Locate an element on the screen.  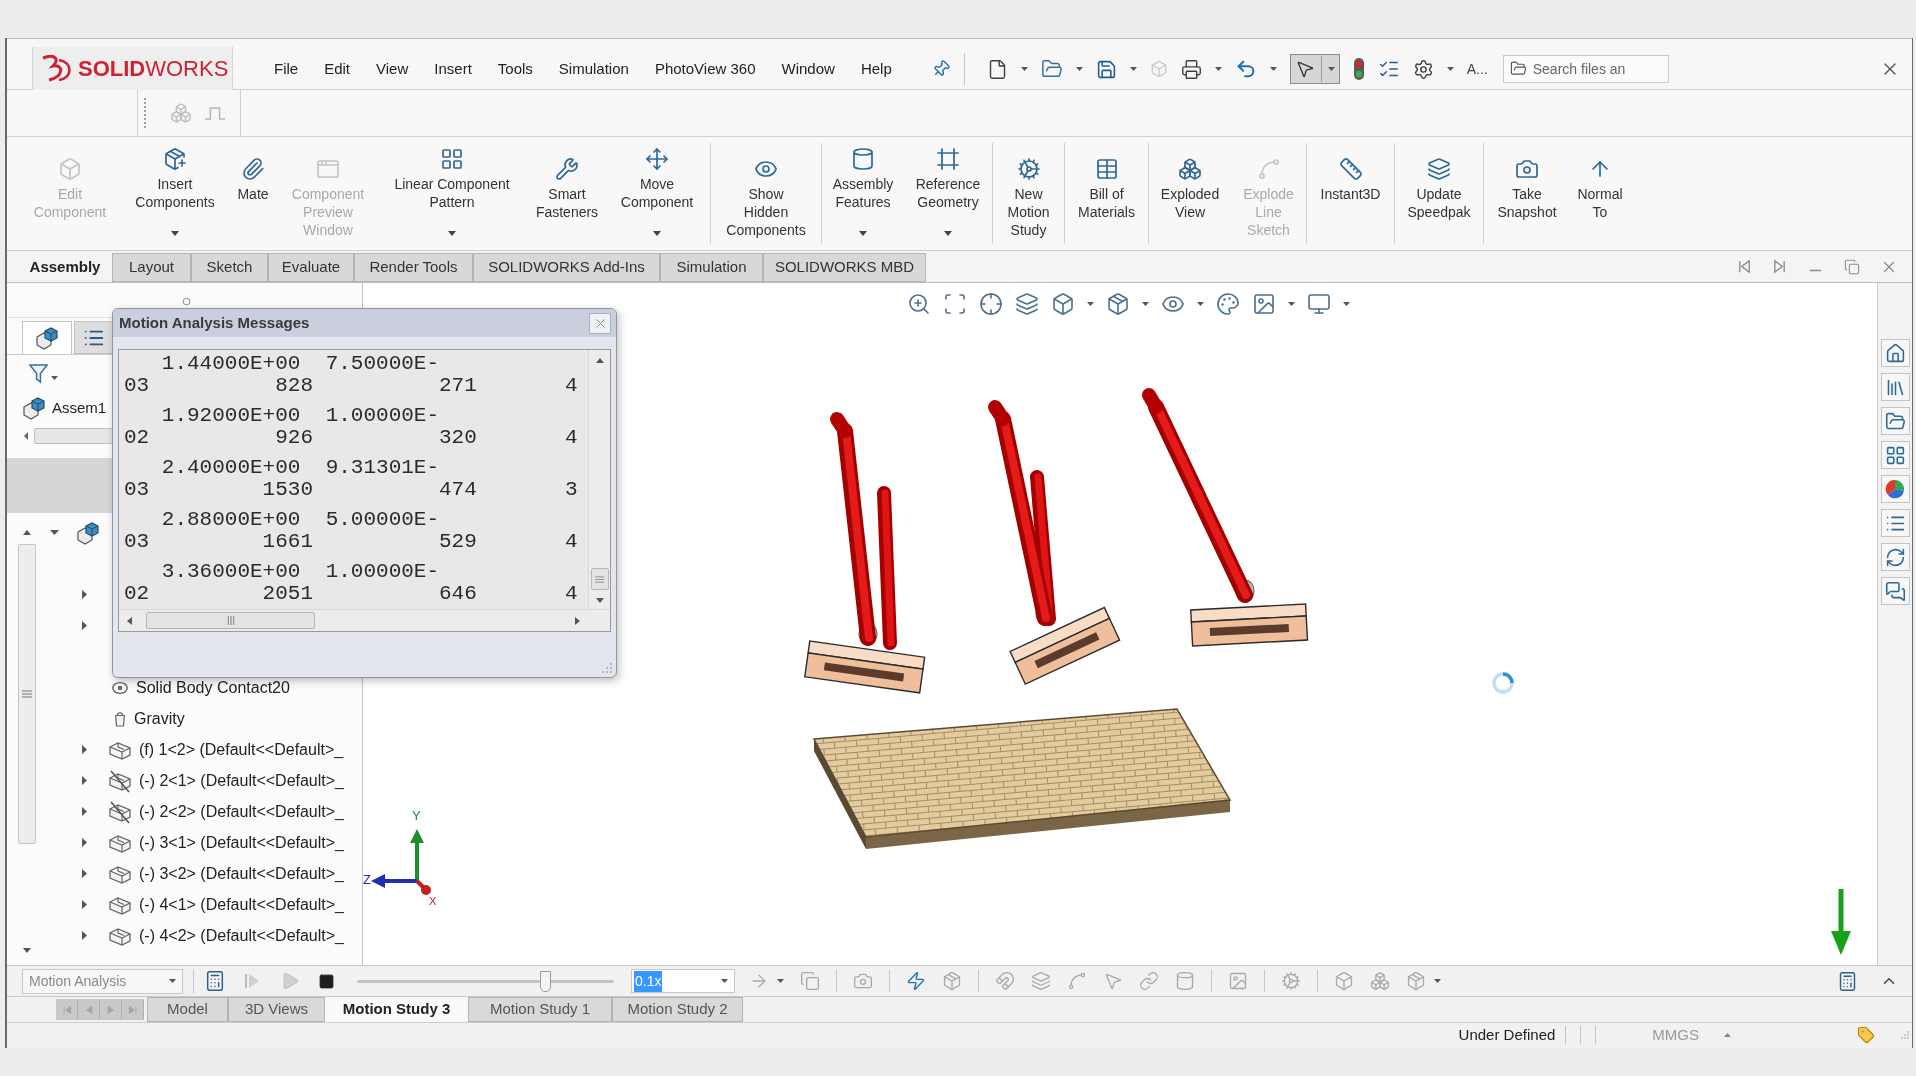
tree-item: (-) 2<1> (Default<<Default>_ is located at coordinates (241, 780).